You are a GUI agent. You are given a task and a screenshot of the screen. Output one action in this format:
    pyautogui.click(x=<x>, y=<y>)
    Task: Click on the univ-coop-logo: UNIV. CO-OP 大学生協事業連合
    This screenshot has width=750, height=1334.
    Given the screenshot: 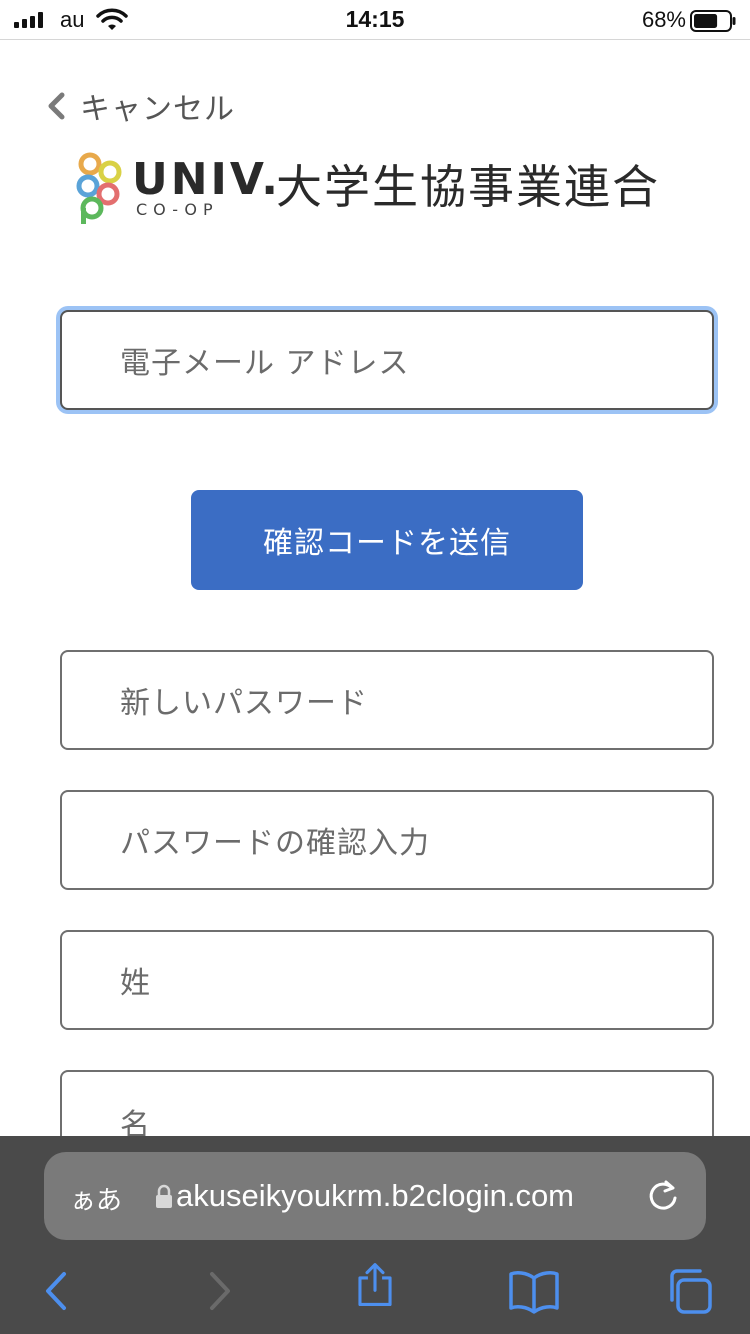 What is the action you would take?
    pyautogui.click(x=381, y=188)
    